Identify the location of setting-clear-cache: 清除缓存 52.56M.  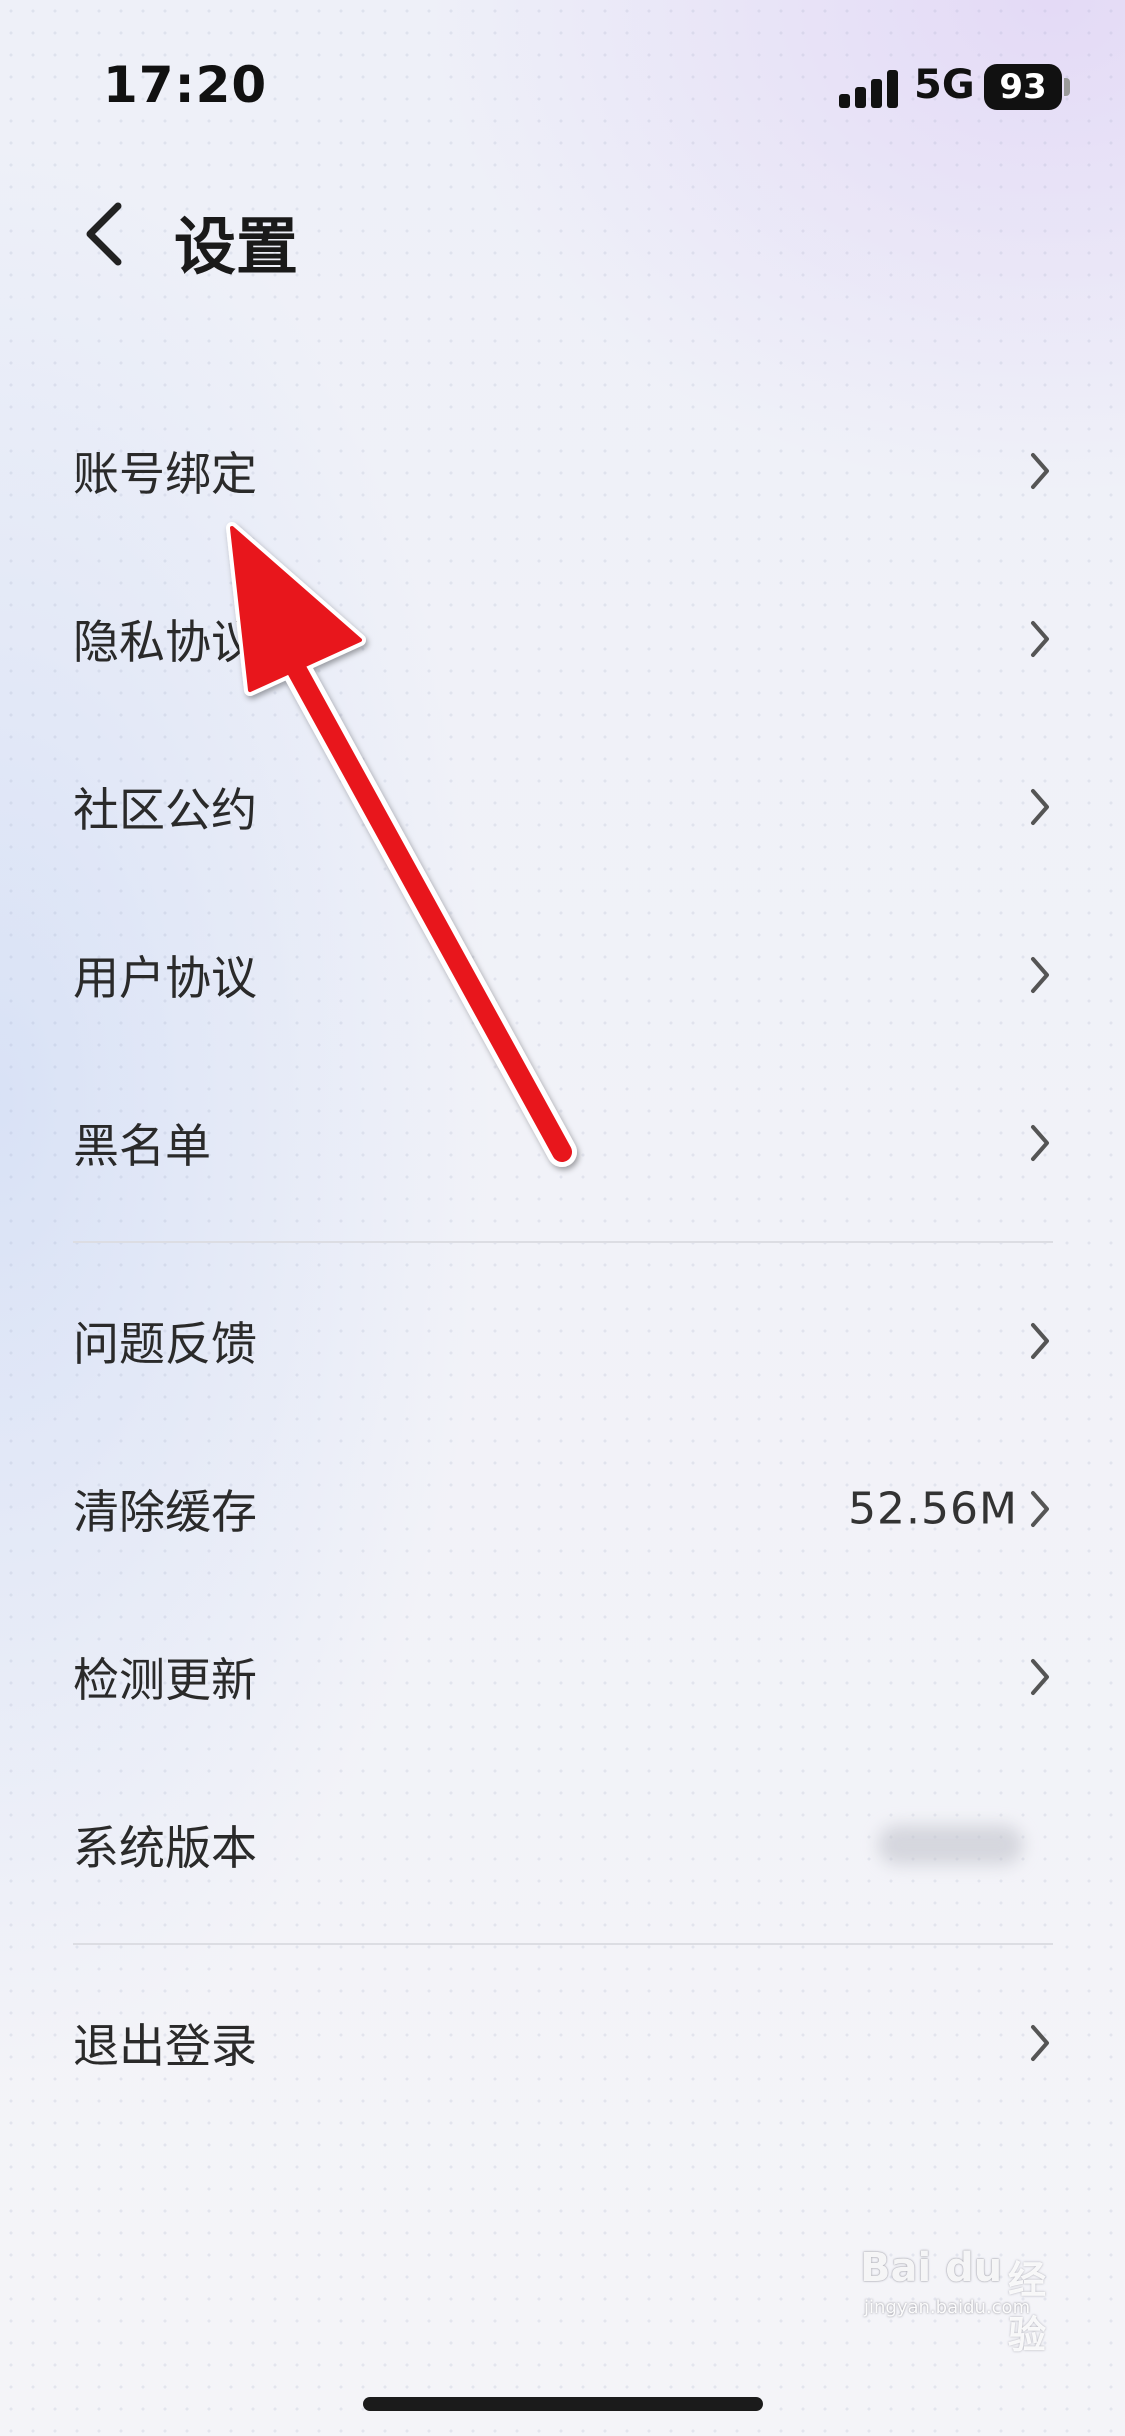
(562, 1509).